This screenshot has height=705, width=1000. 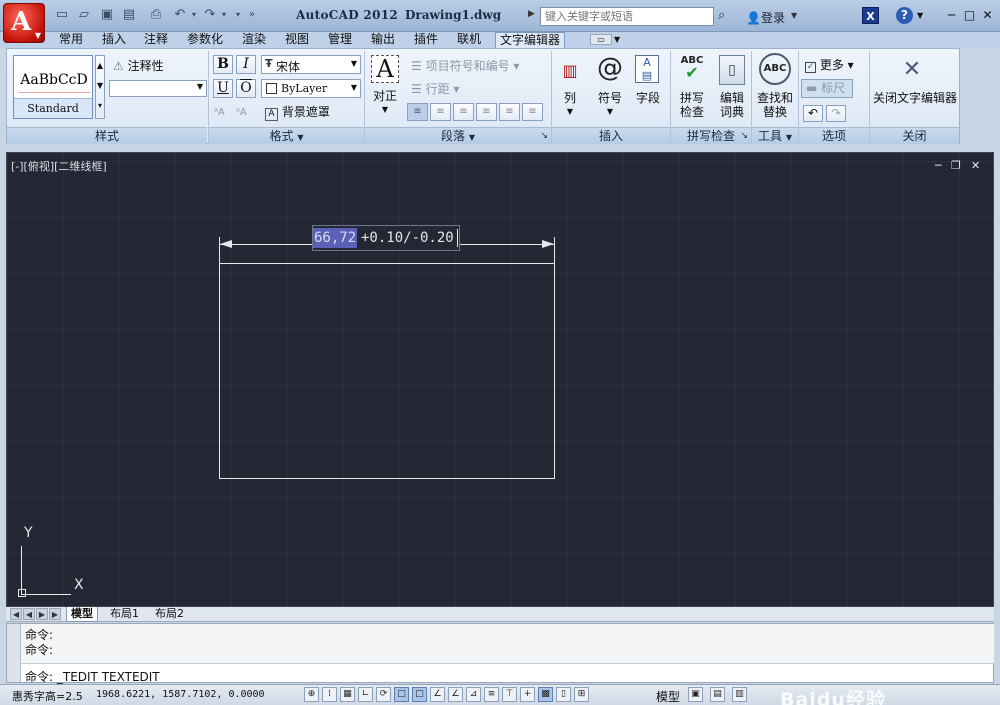 What do you see at coordinates (71, 40) in the screenshot?
I see `tab-home: 常用` at bounding box center [71, 40].